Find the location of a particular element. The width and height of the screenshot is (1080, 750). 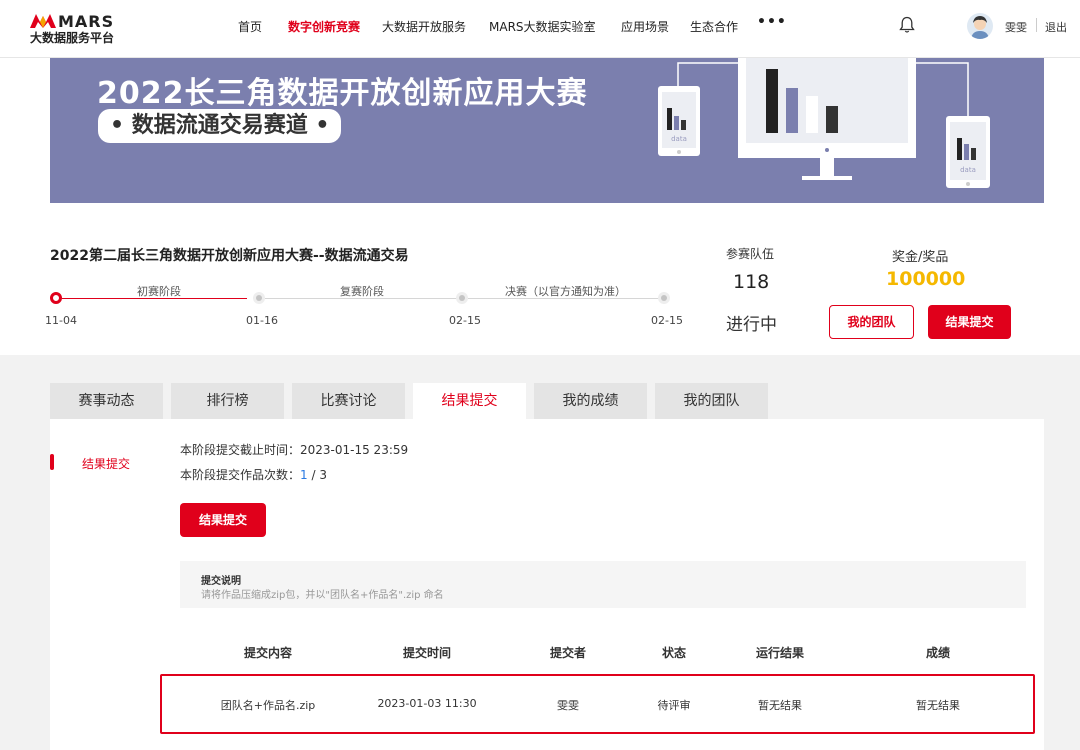

username: 雯雯 is located at coordinates (1016, 27).